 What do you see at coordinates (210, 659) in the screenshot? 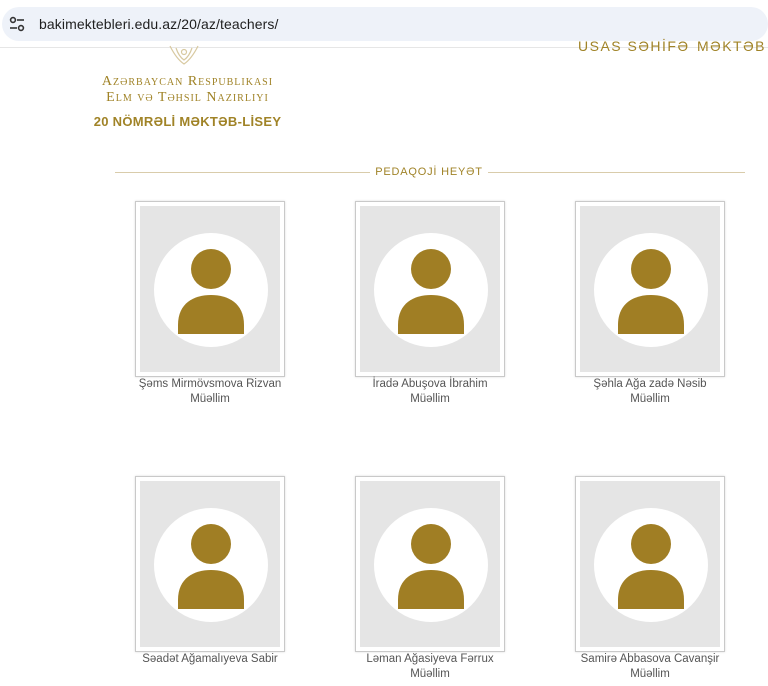
I see `teacher-name: Səadət Ağamalıyeva Sabir` at bounding box center [210, 659].